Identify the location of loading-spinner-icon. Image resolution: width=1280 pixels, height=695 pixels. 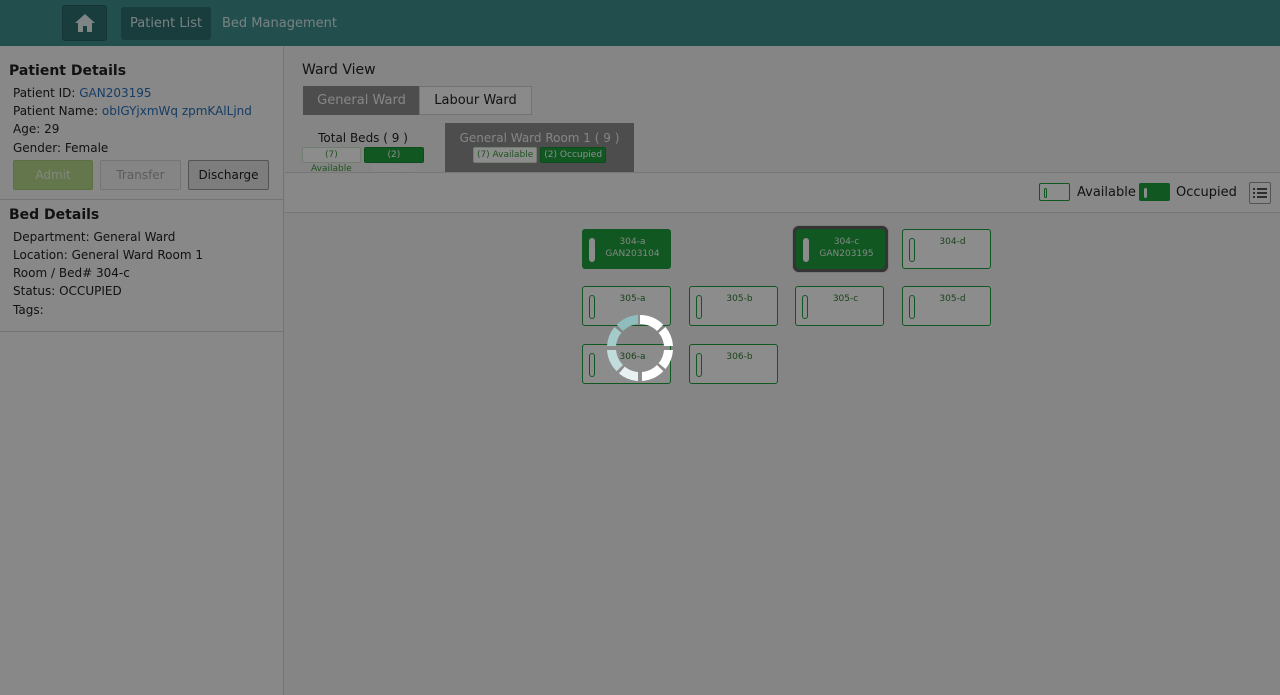
(640, 348).